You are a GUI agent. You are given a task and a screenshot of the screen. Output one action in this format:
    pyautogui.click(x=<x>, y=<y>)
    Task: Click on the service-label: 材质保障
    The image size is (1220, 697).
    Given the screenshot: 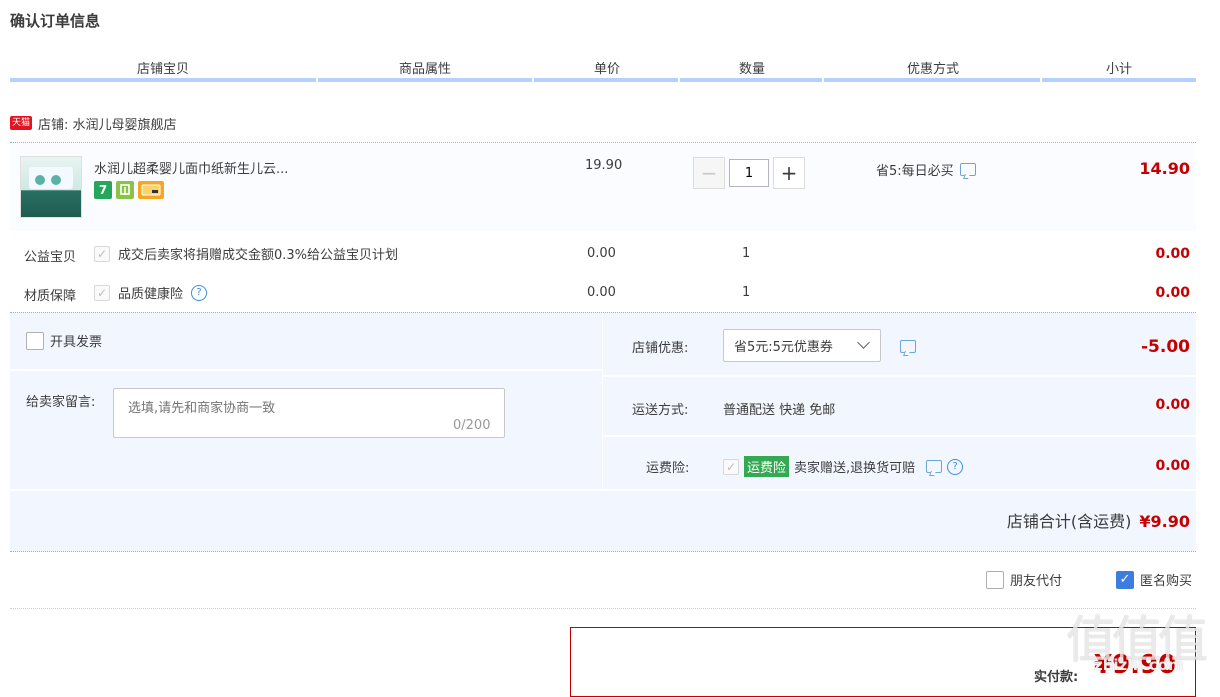 What is the action you would take?
    pyautogui.click(x=50, y=296)
    